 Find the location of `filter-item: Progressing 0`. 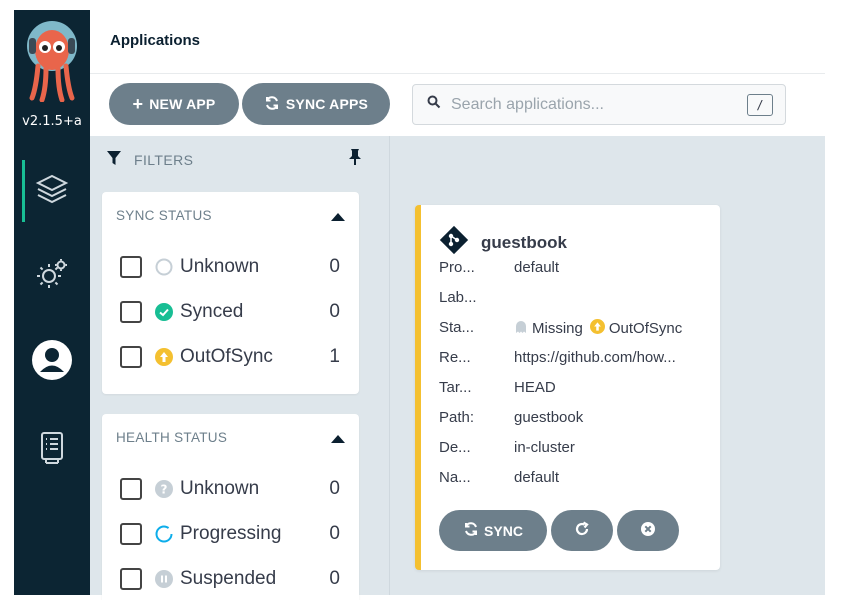

filter-item: Progressing 0 is located at coordinates (232, 534).